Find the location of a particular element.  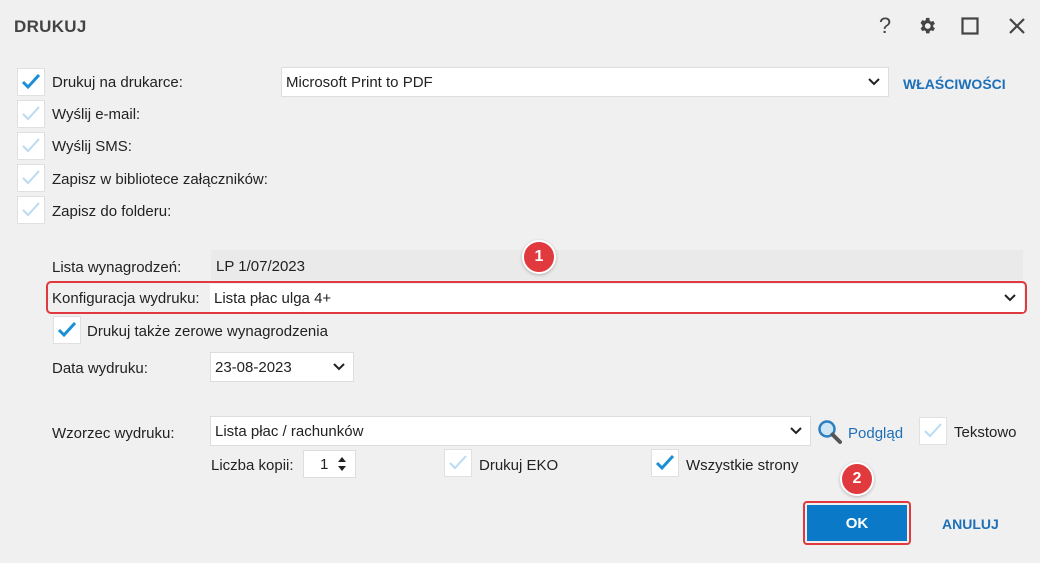

printer-select-value: Microsoft Print to PDF is located at coordinates (359, 82).